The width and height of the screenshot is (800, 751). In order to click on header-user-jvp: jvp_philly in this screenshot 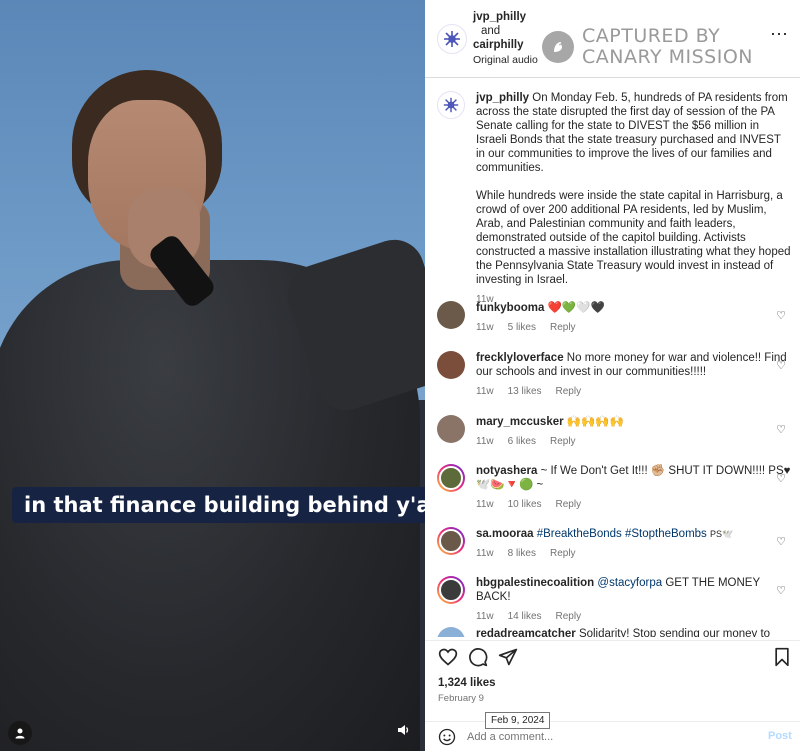, I will do `click(499, 17)`.